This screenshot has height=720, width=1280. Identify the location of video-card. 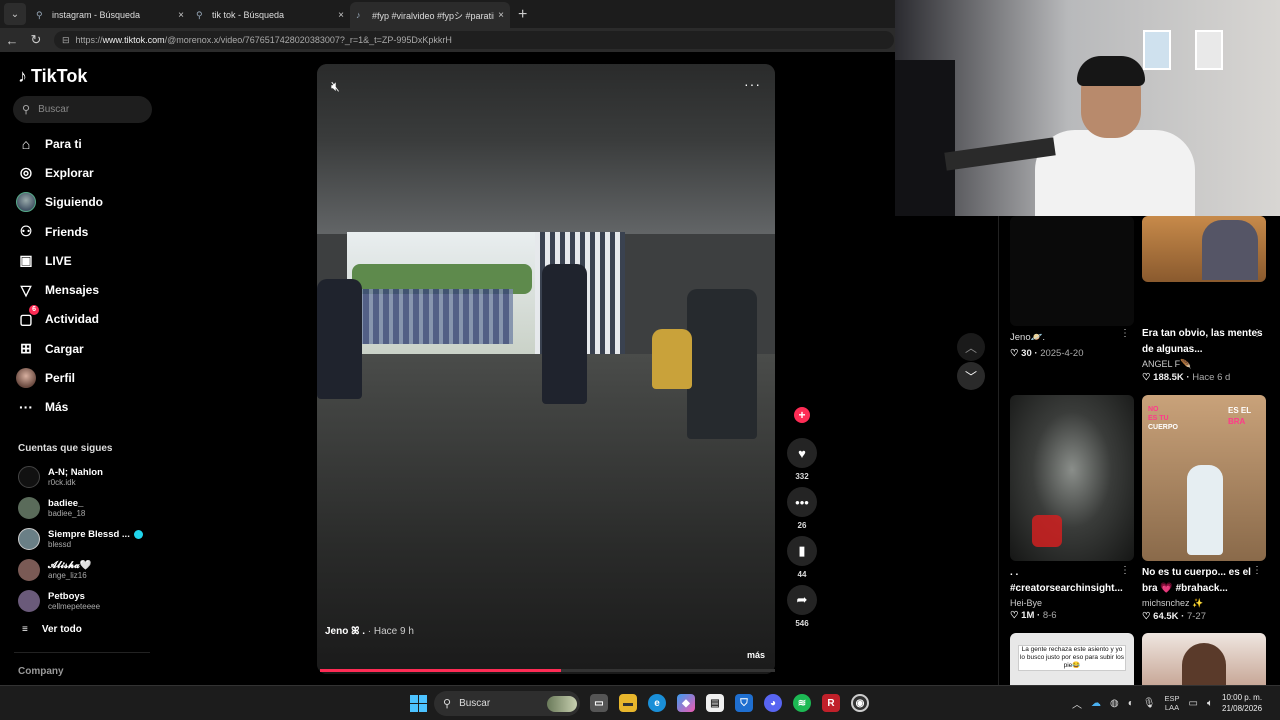
(1204, 659).